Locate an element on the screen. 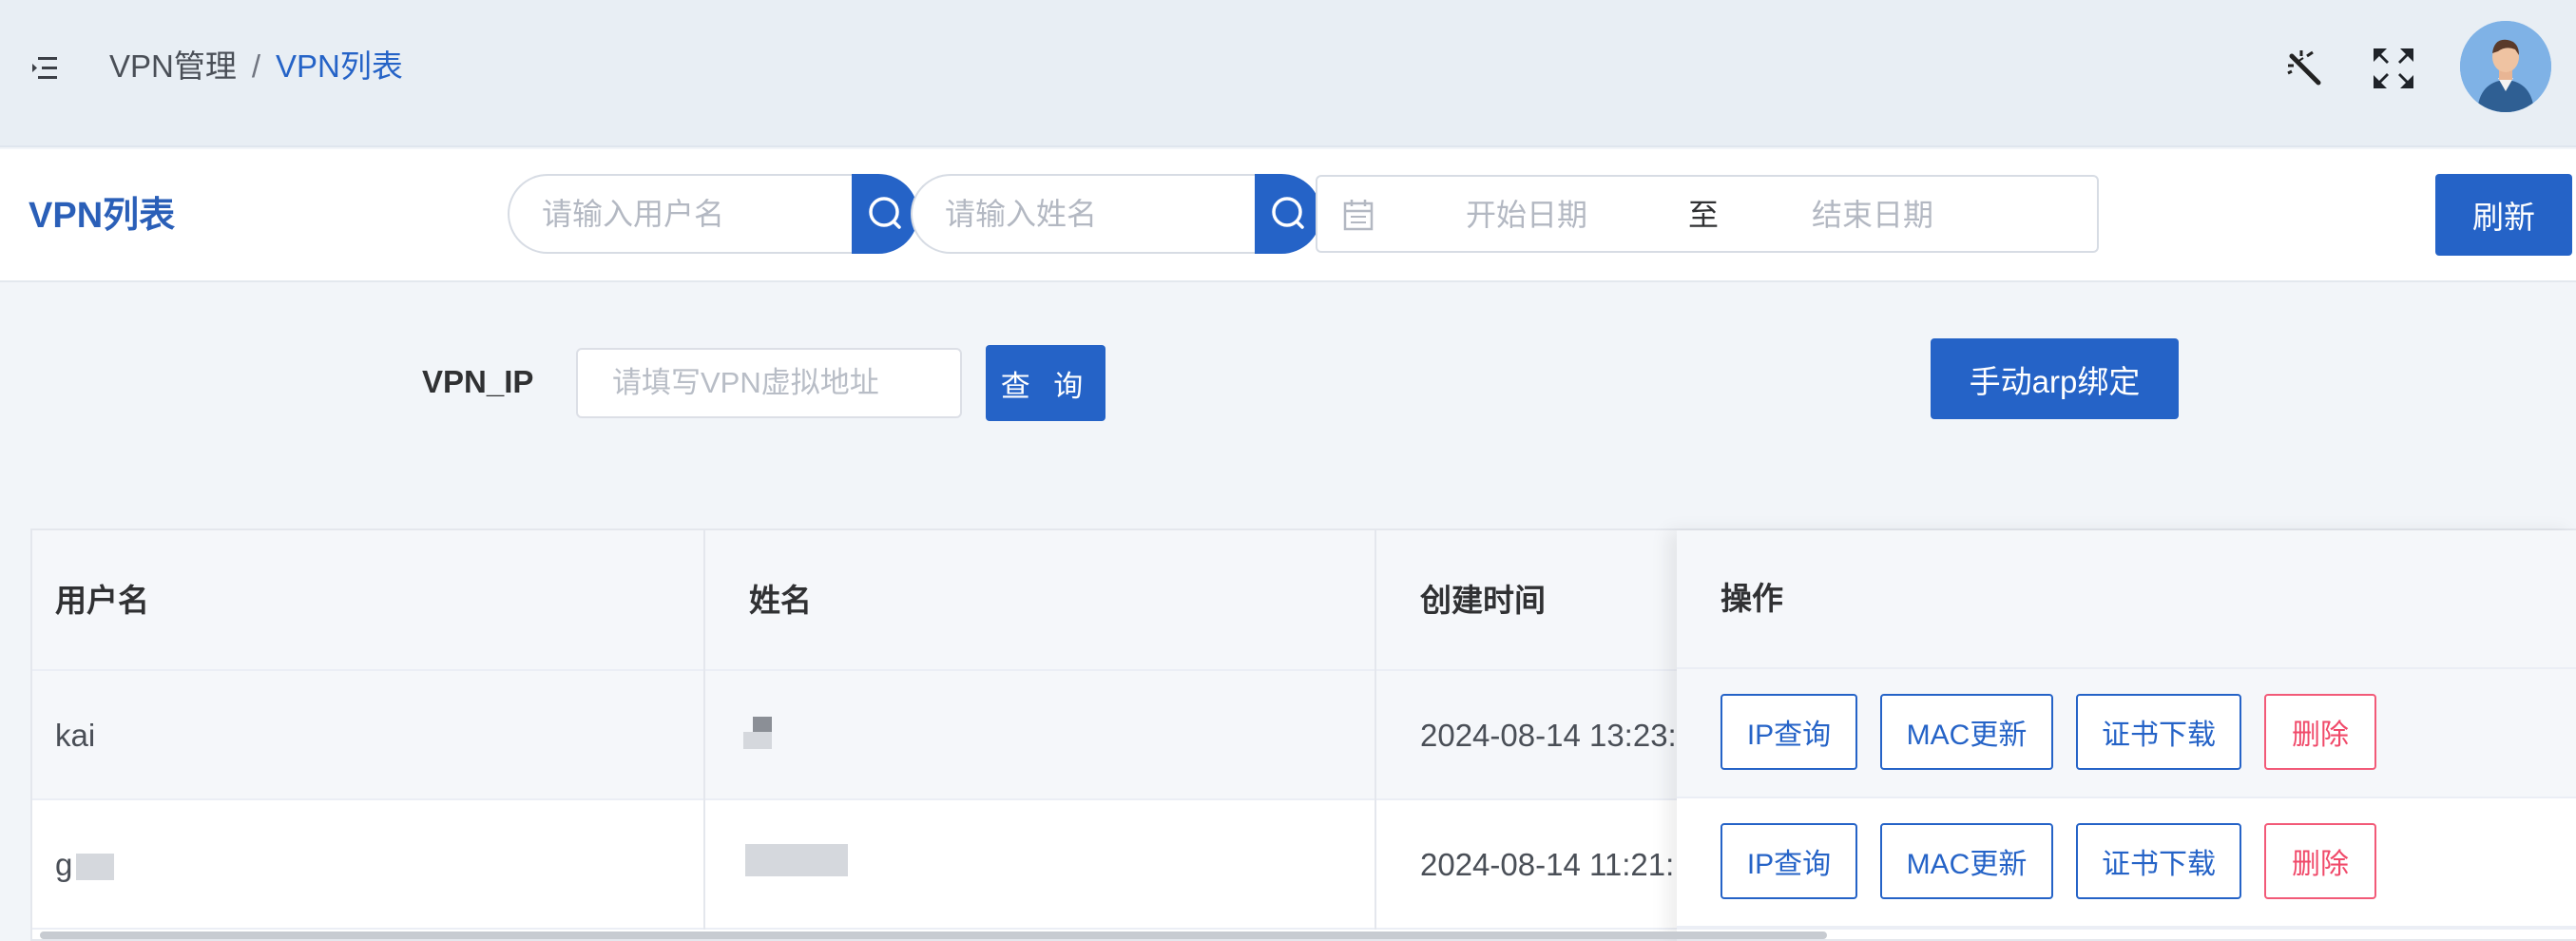 Image resolution: width=2576 pixels, height=941 pixels. username-search-button is located at coordinates (885, 214).